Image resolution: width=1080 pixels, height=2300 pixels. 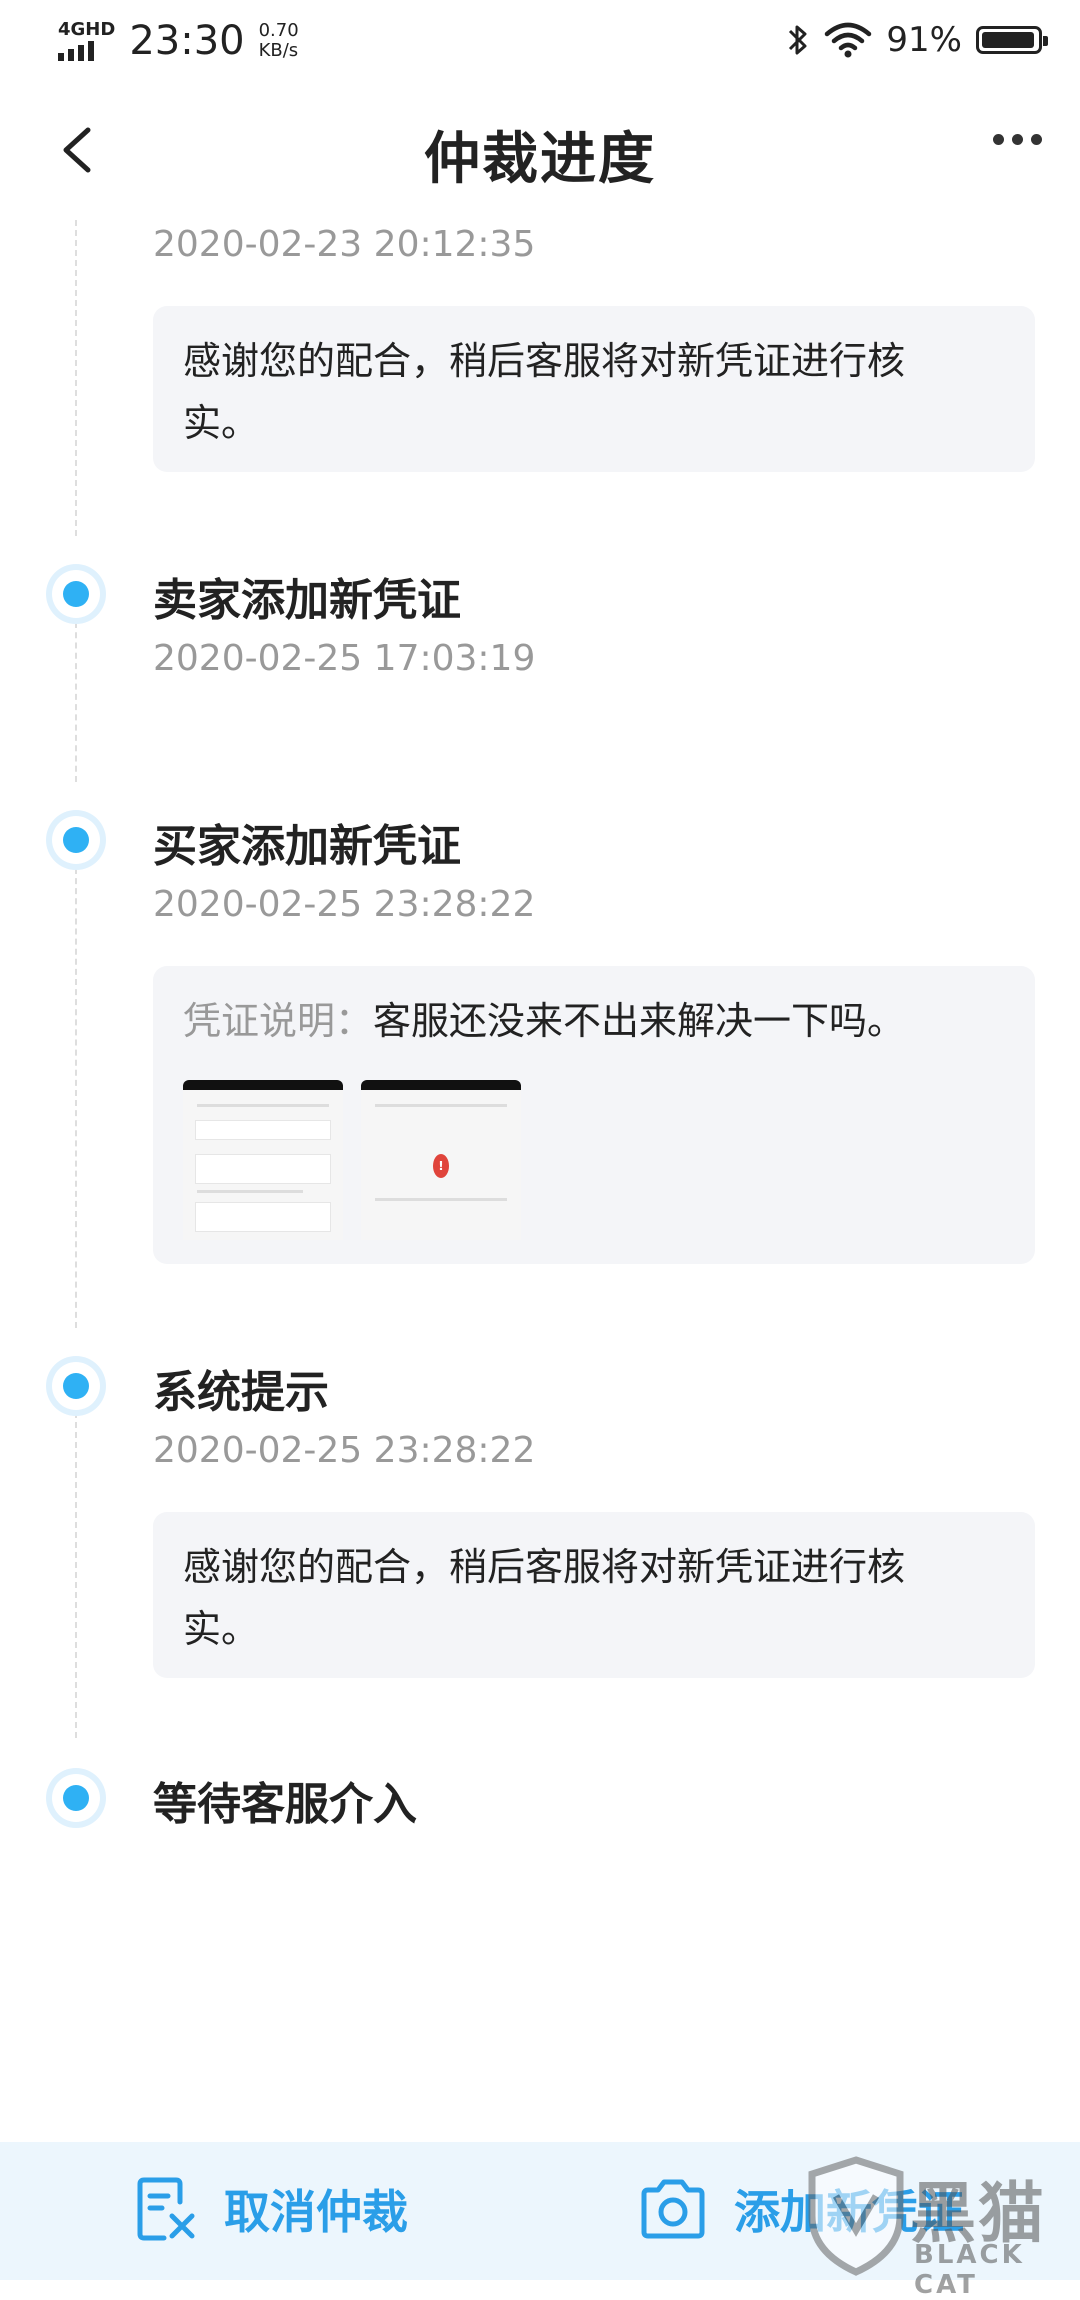 I want to click on more-horizontal-icon, so click(x=998, y=139).